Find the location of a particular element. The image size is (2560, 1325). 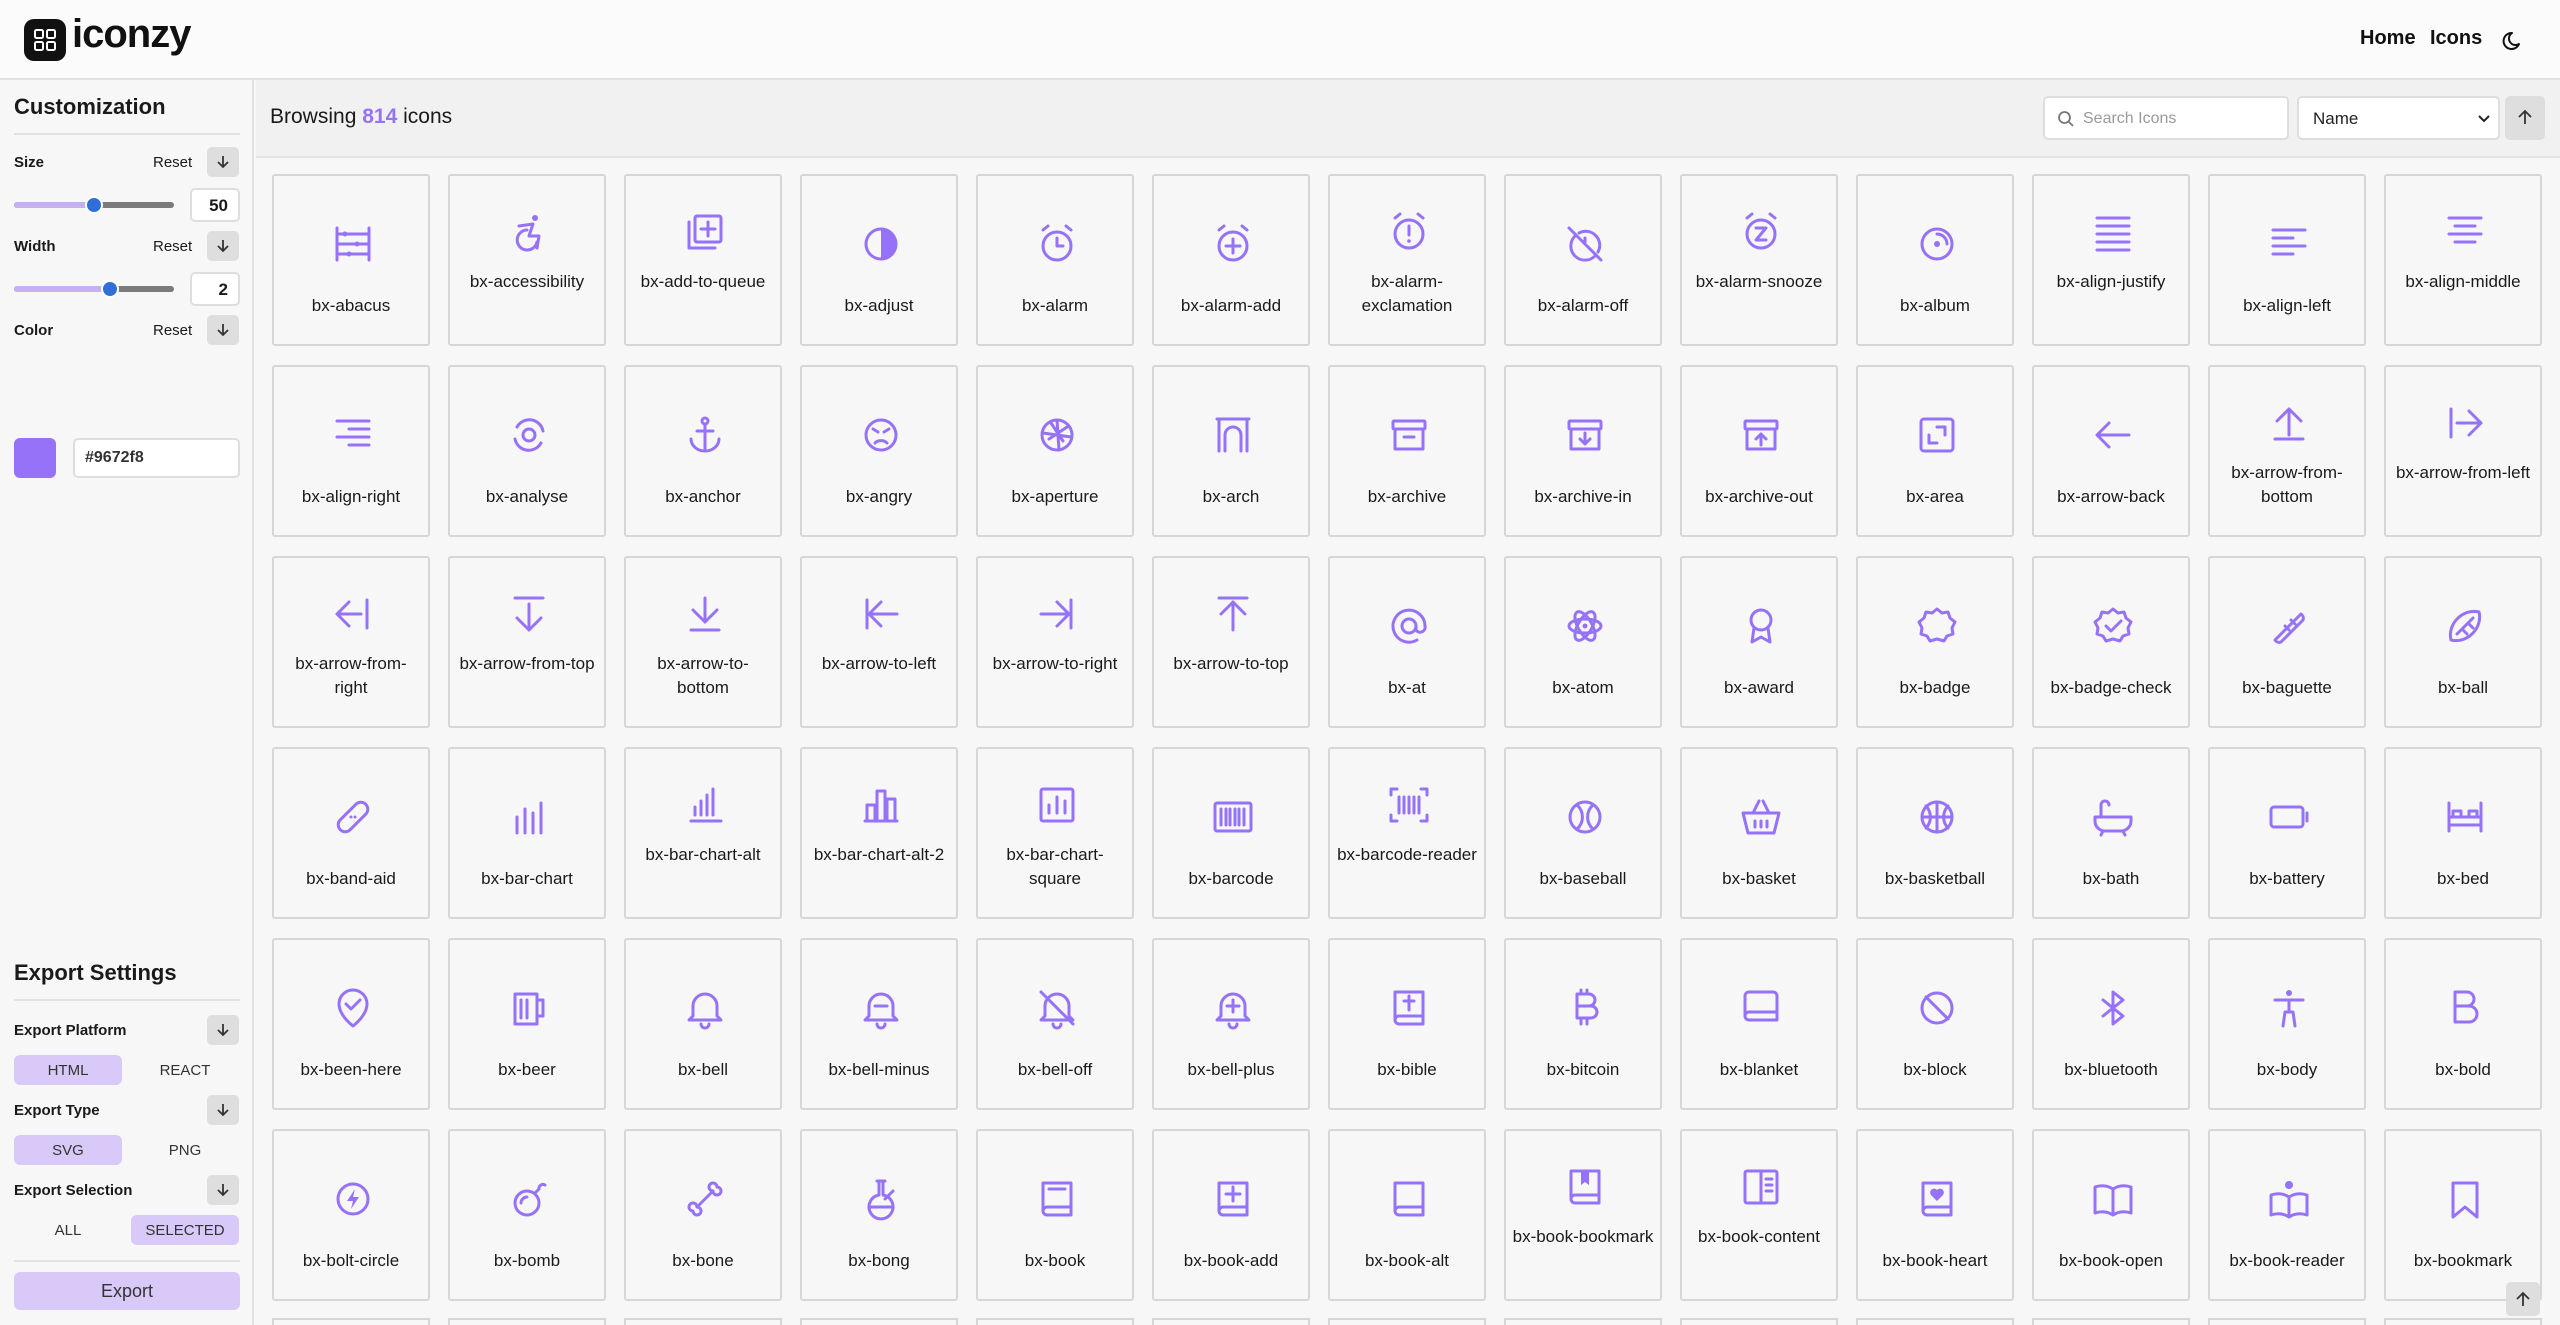

export-type-svg-option: SVG is located at coordinates (68, 1150).